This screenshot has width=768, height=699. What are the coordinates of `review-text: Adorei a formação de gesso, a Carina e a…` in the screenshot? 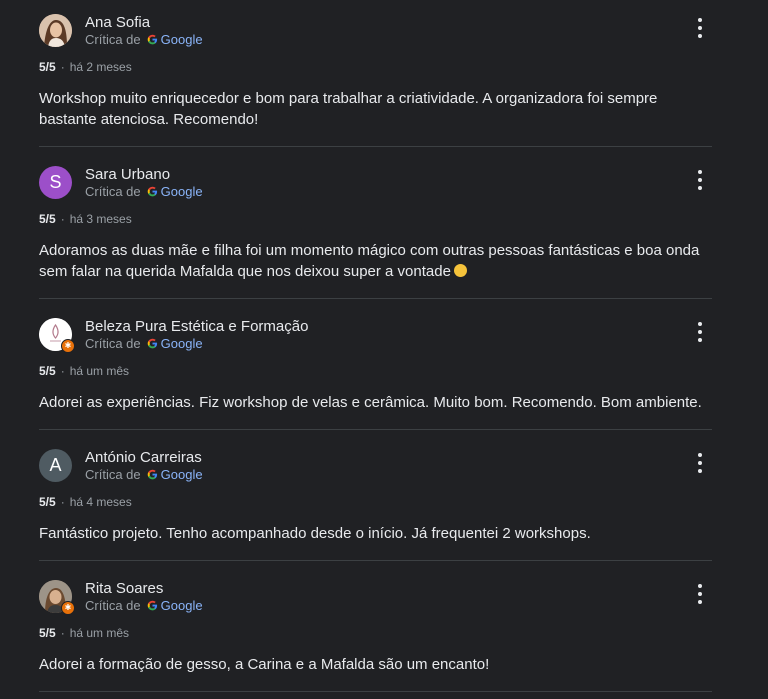 It's located at (264, 664).